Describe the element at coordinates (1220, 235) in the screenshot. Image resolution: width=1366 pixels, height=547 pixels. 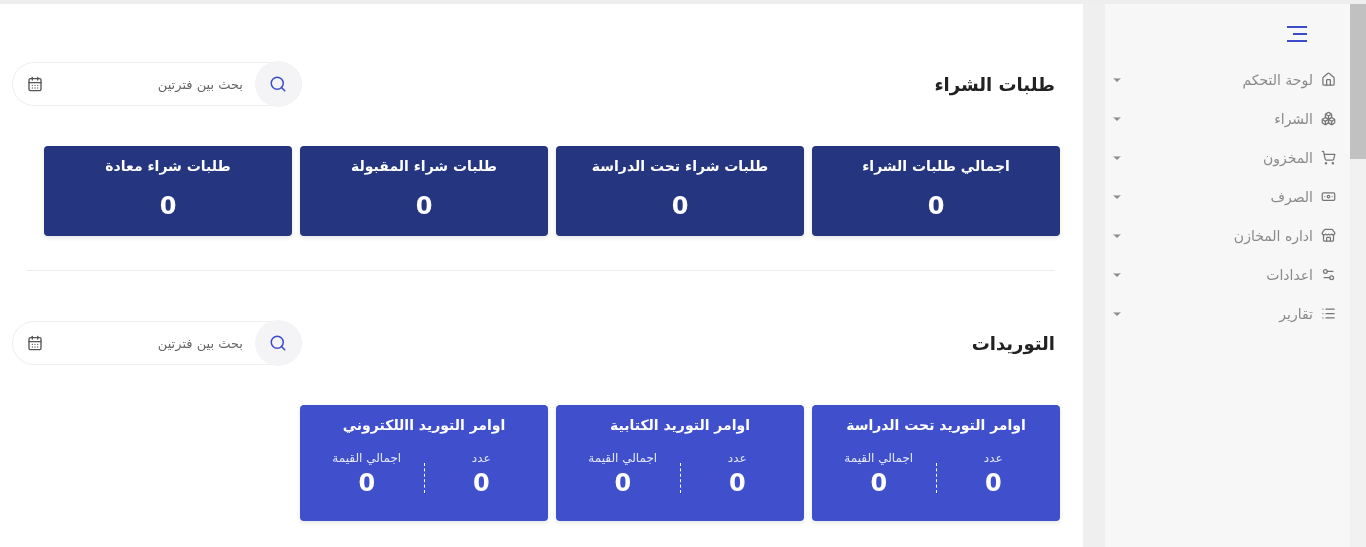
I see `sidebar-item: اداره المخازن` at that location.